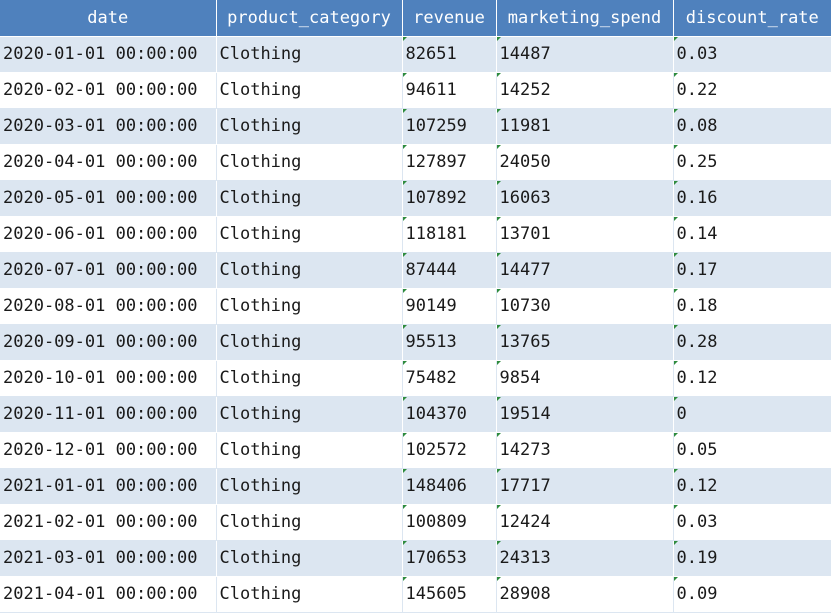  What do you see at coordinates (108, 54) in the screenshot?
I see `cell-date: 2020-01-01 00:00:00` at bounding box center [108, 54].